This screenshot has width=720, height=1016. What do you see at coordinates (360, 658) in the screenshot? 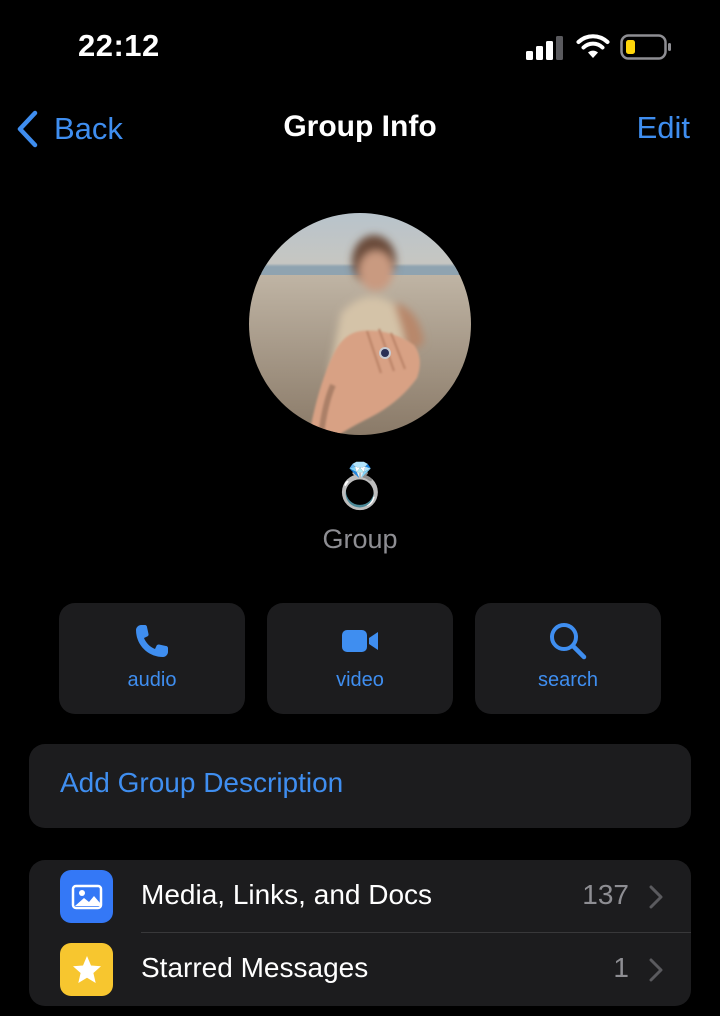
I see `video-call-button: video` at bounding box center [360, 658].